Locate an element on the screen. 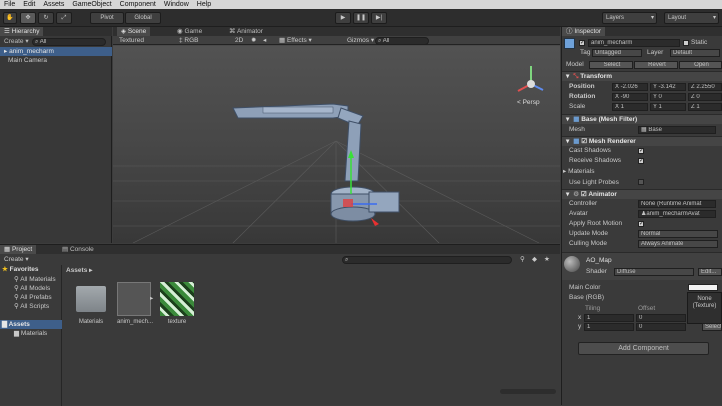 This screenshot has width=722, height=406. cast-shadows-checkbox: ✓ is located at coordinates (641, 151).